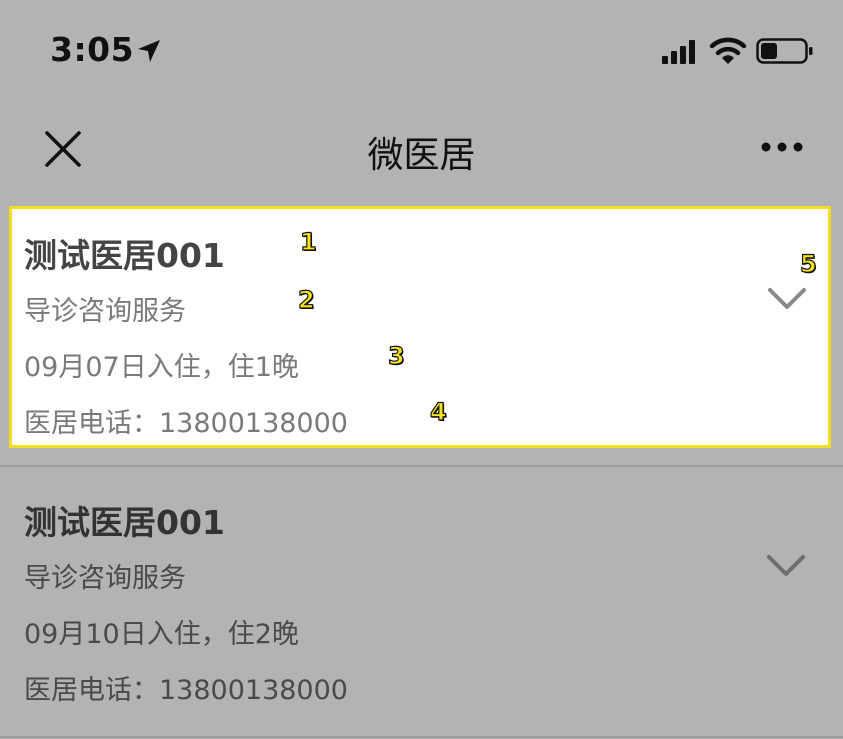 The image size is (843, 739). What do you see at coordinates (421, 155) in the screenshot?
I see `page-title: 微医居` at bounding box center [421, 155].